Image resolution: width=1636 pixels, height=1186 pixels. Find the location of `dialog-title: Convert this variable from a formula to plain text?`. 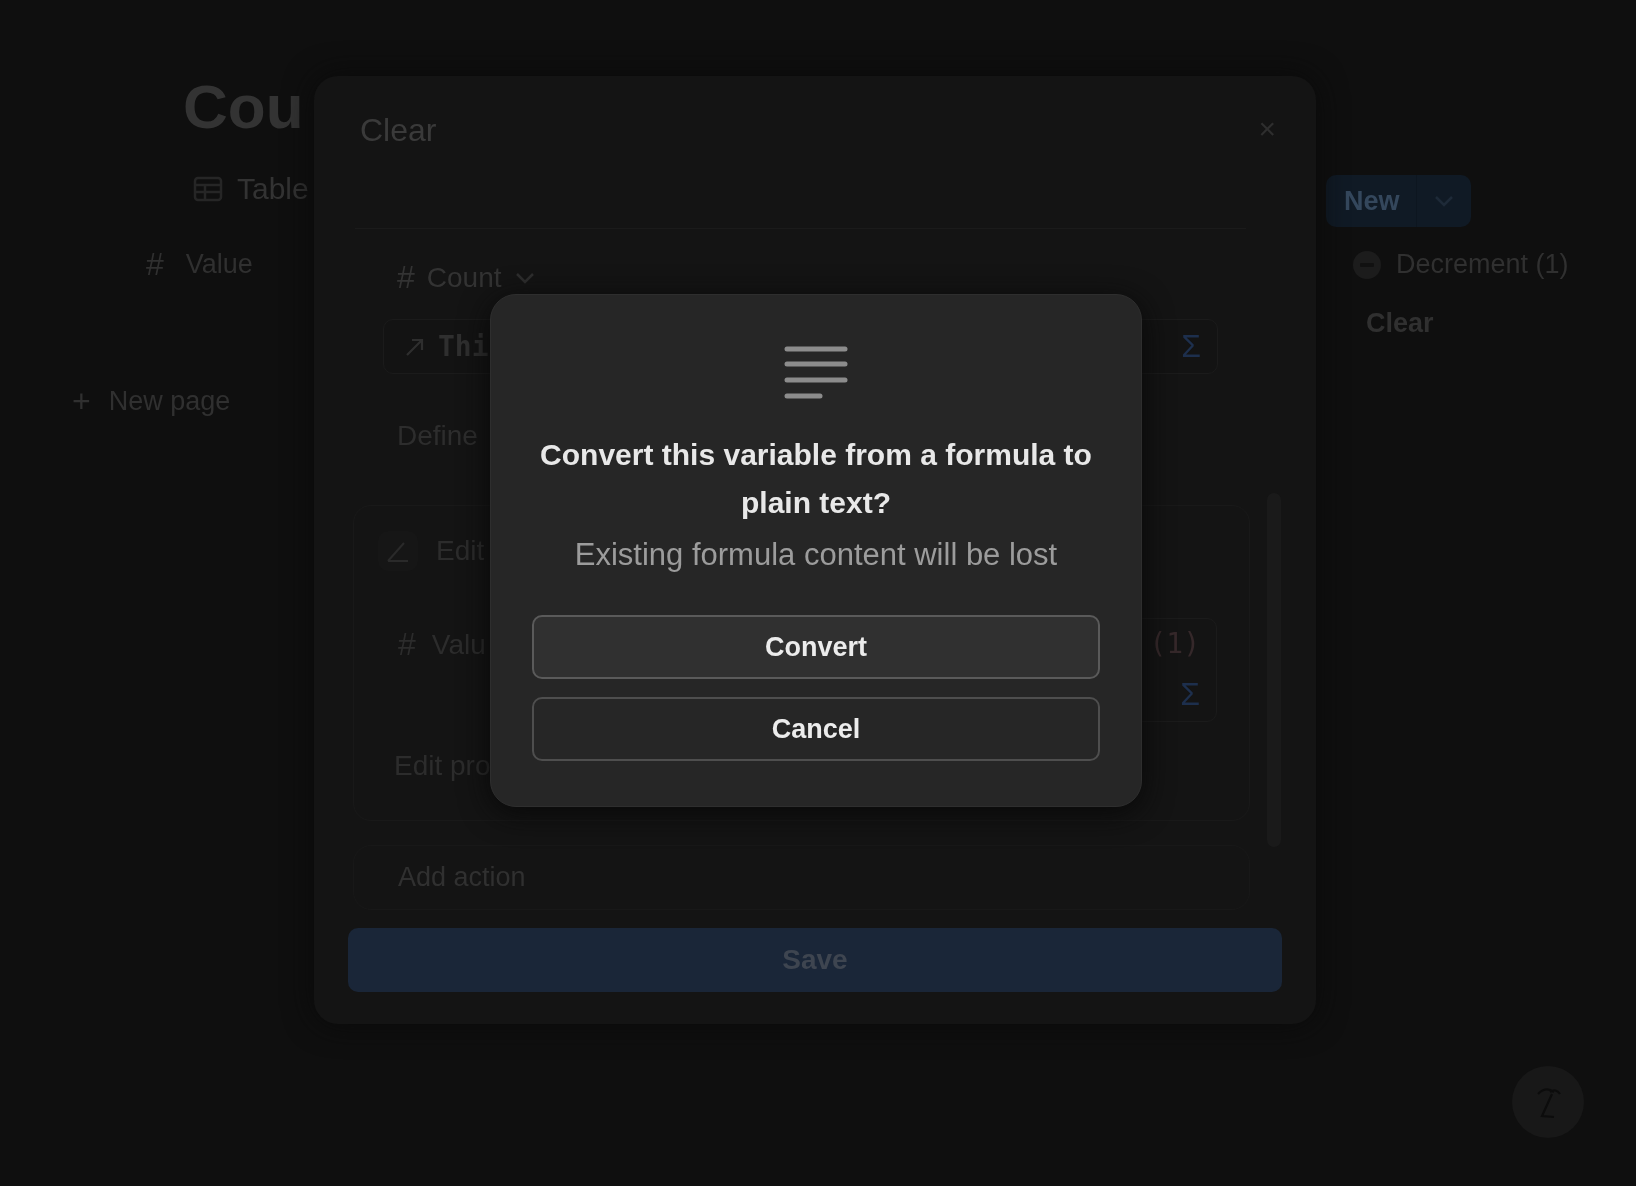

dialog-title: Convert this variable from a formula to plain text? is located at coordinates (816, 479).